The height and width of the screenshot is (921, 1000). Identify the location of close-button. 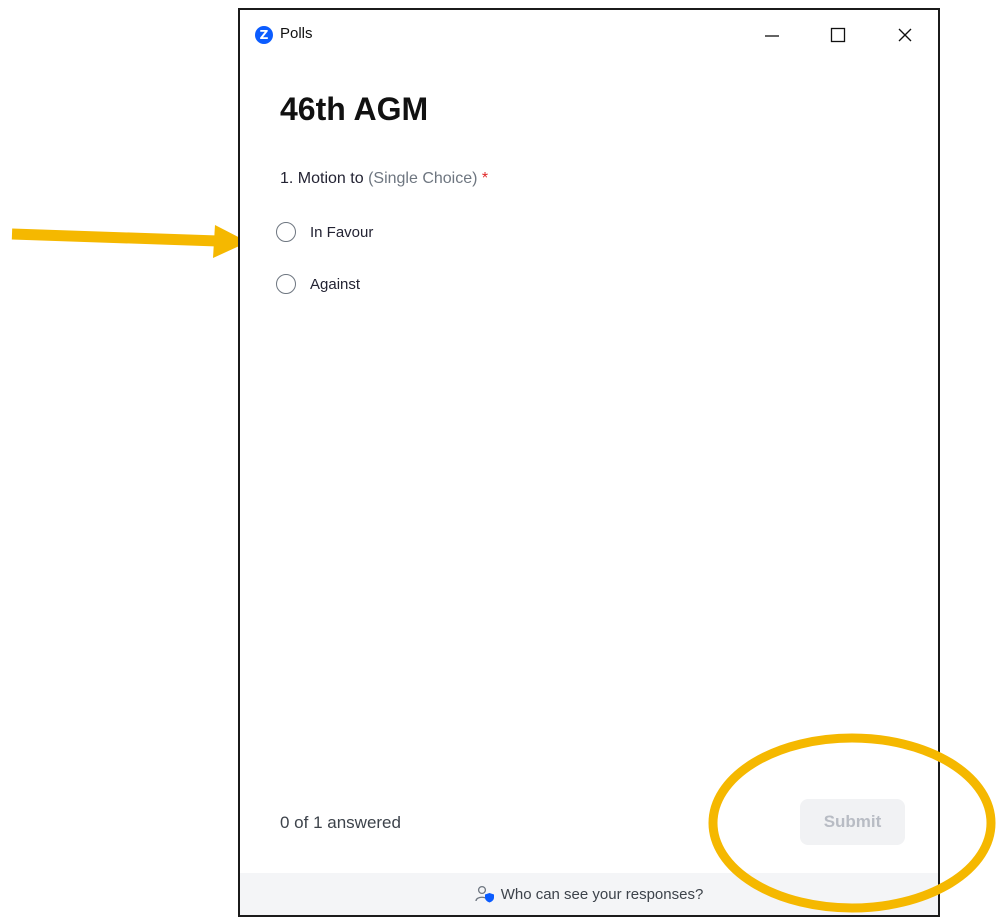
(905, 35).